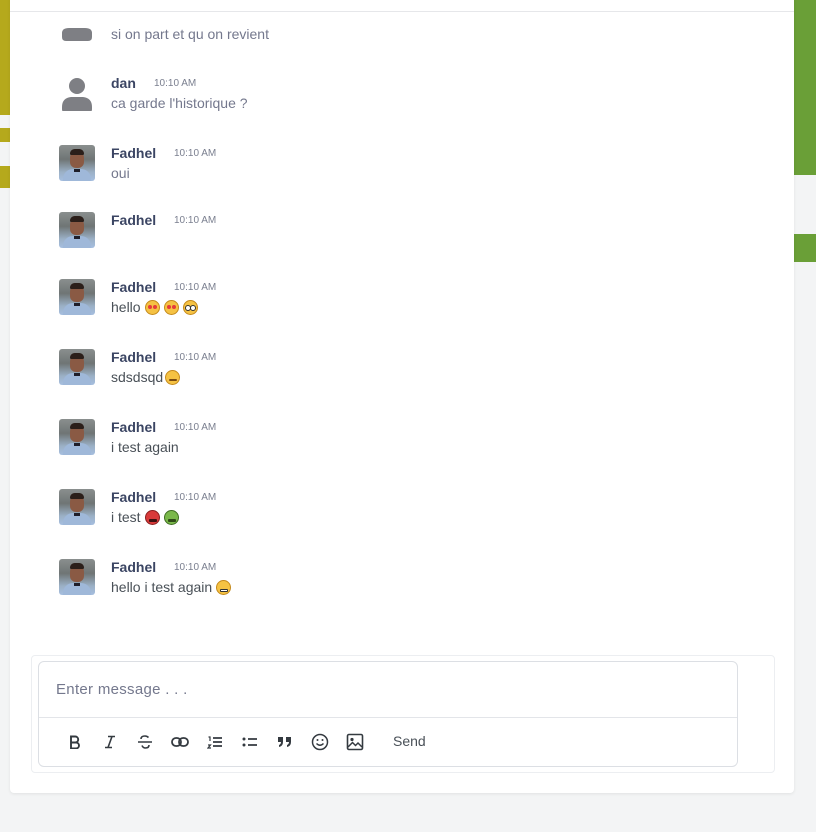  I want to click on message-text: sdsdsqd, so click(146, 377).